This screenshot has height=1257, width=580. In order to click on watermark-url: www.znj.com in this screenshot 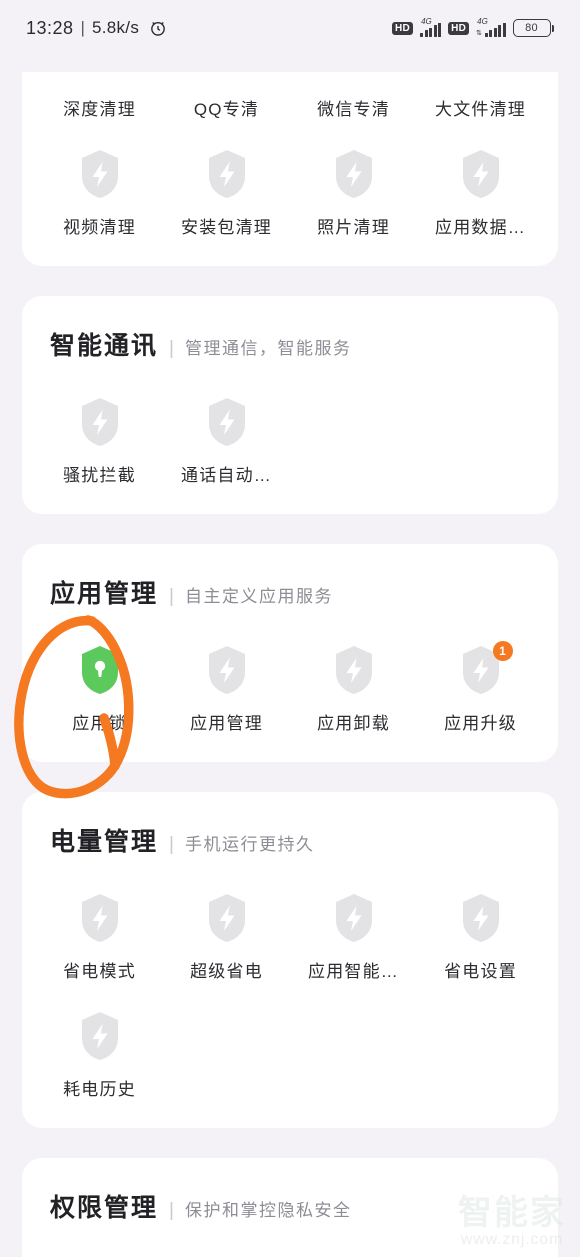, I will do `click(512, 1239)`.